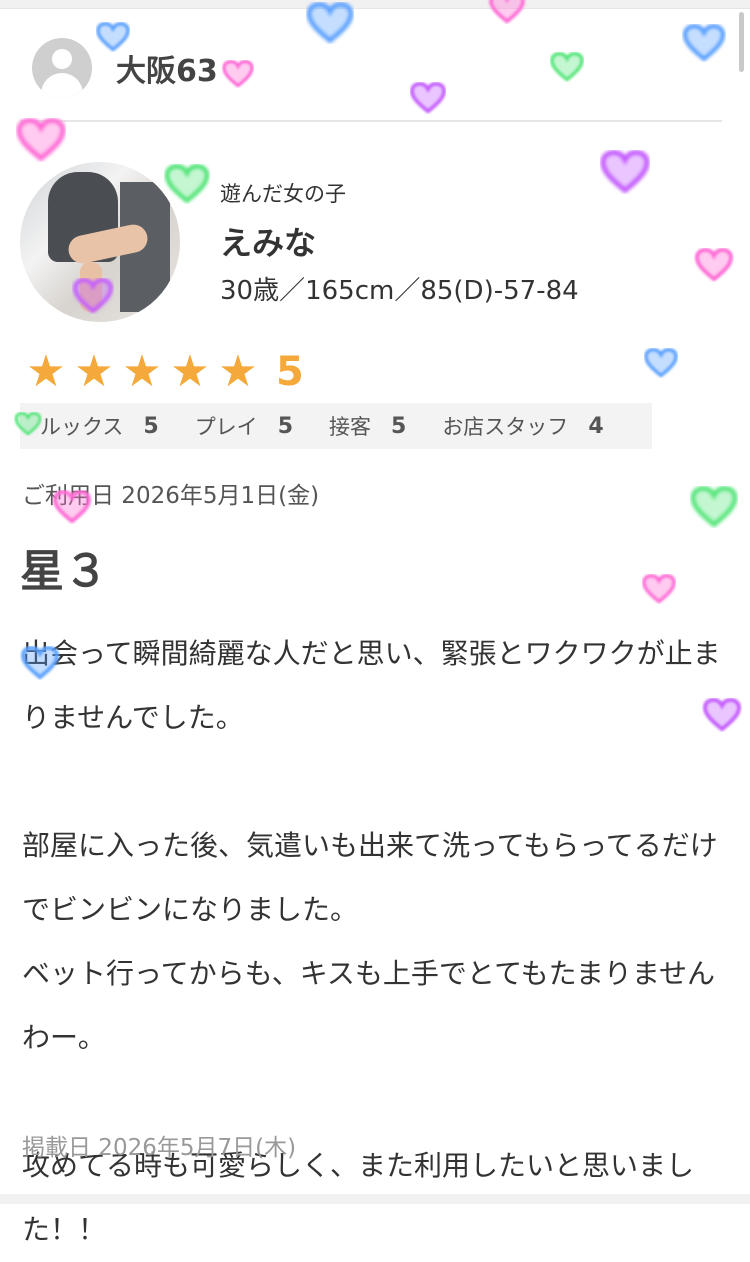  Describe the element at coordinates (163, 372) in the screenshot. I see `star-rating: ★ ★ ★ ★ ★ 5` at that location.